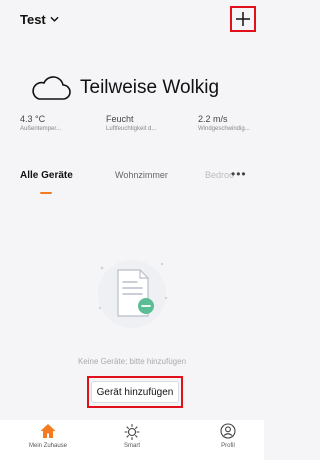  Describe the element at coordinates (141, 175) in the screenshot. I see `tab-wohnzimmer: Wohnzimmer` at that location.